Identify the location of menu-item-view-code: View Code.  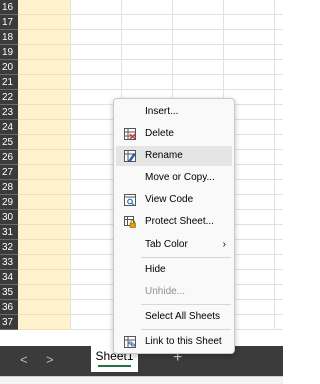
(174, 200).